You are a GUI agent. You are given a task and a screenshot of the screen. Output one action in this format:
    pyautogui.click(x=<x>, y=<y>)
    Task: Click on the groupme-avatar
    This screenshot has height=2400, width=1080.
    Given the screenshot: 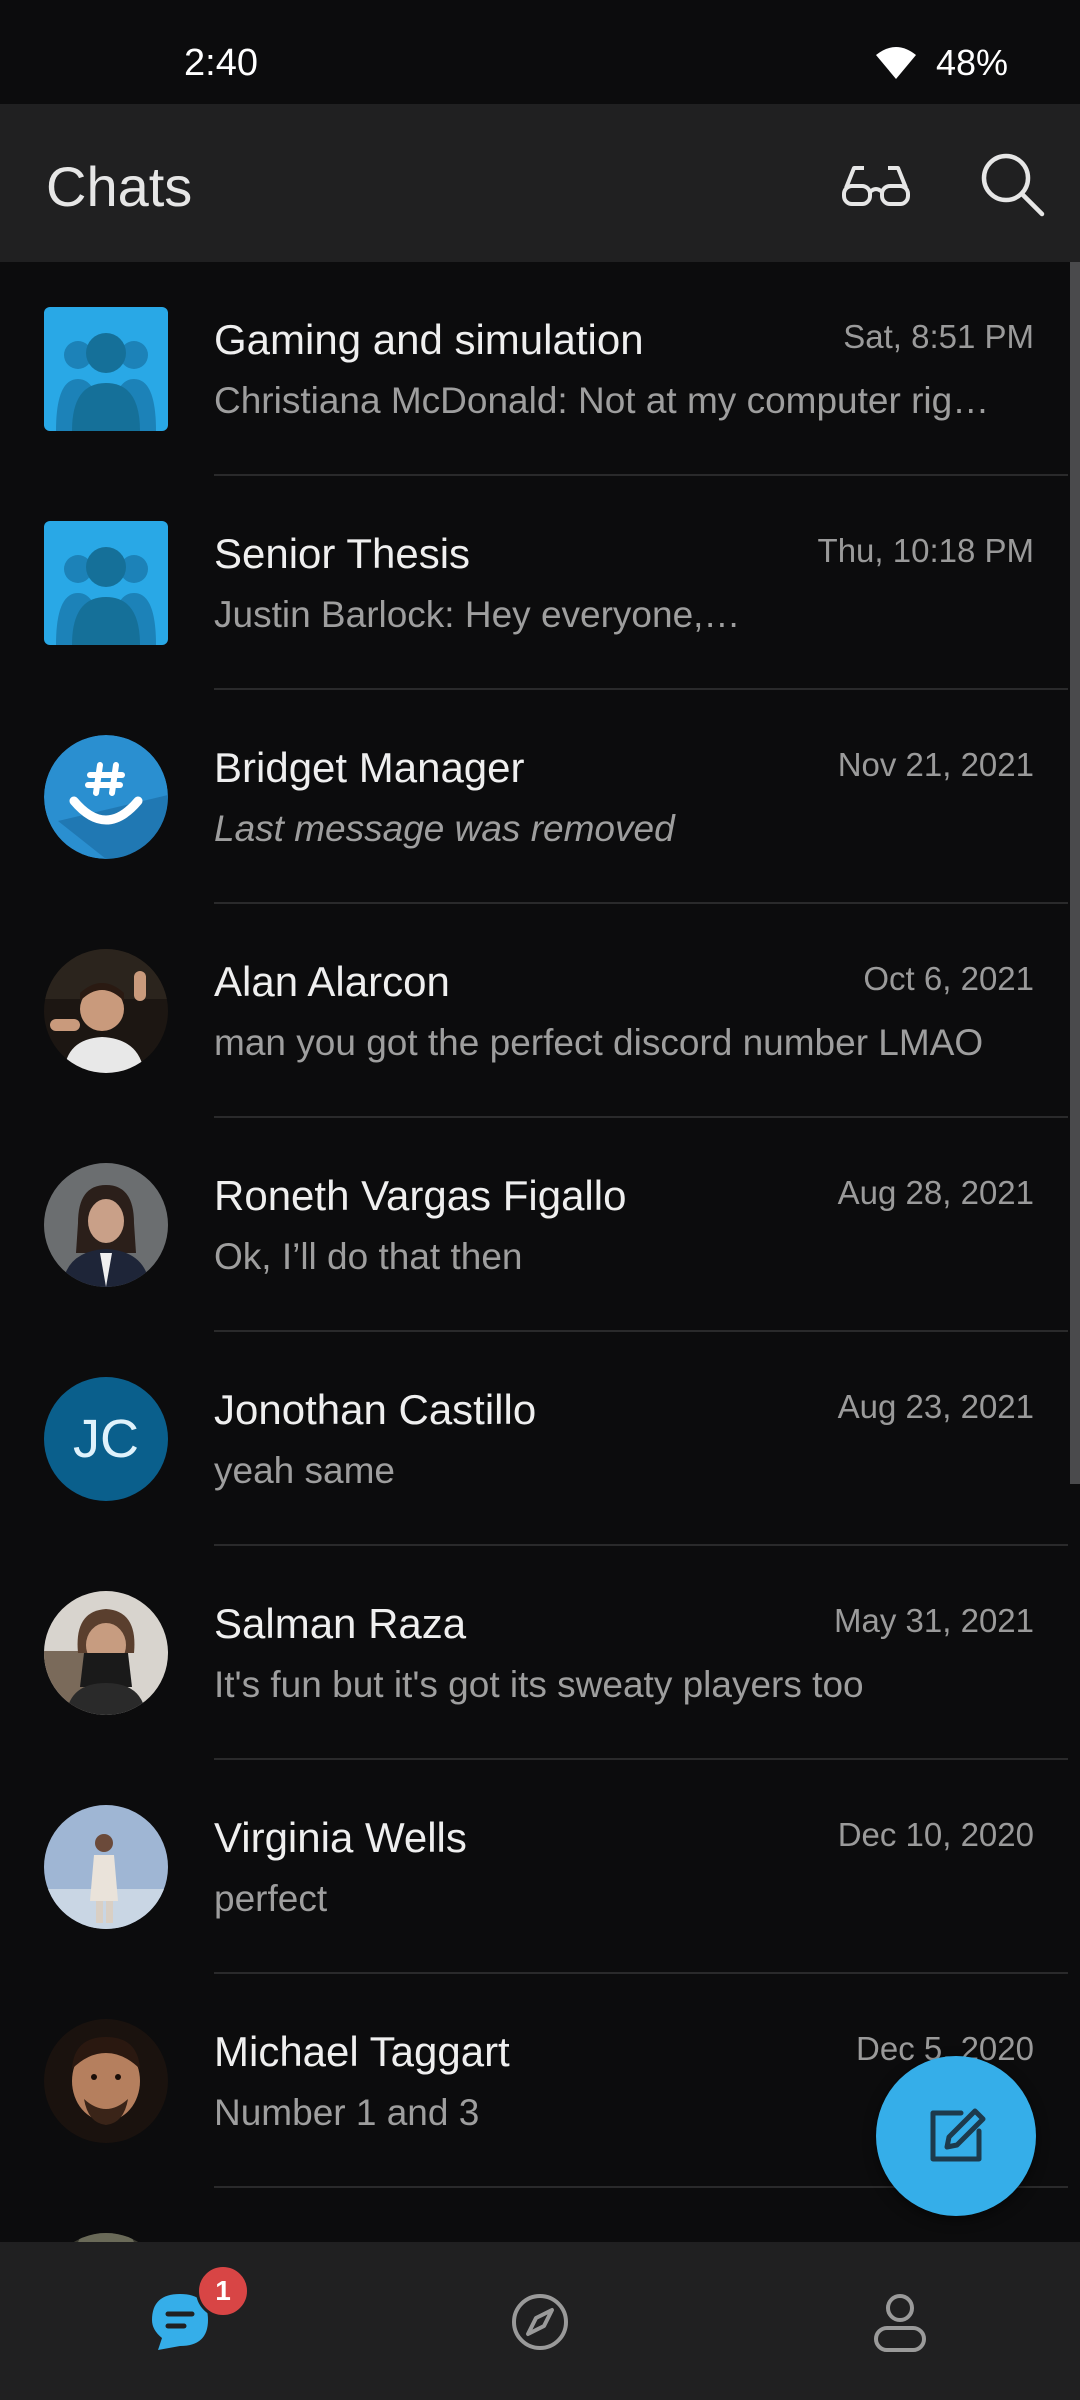 What is the action you would take?
    pyautogui.click(x=106, y=797)
    